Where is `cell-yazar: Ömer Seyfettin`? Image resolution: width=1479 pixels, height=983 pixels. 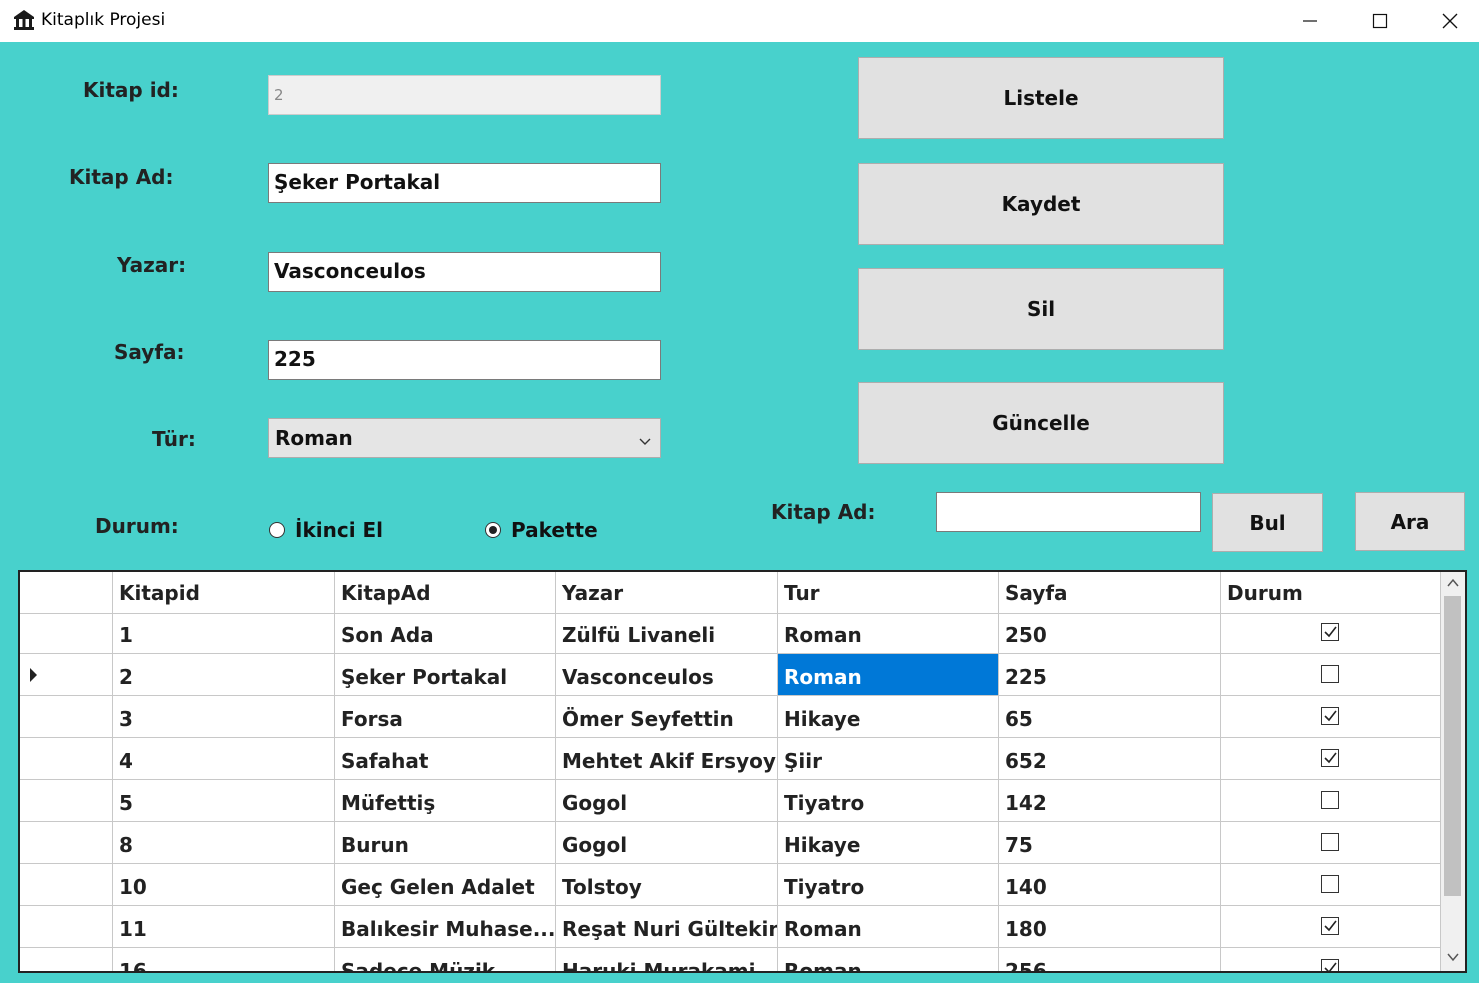
cell-yazar: Ömer Seyfettin is located at coordinates (667, 717).